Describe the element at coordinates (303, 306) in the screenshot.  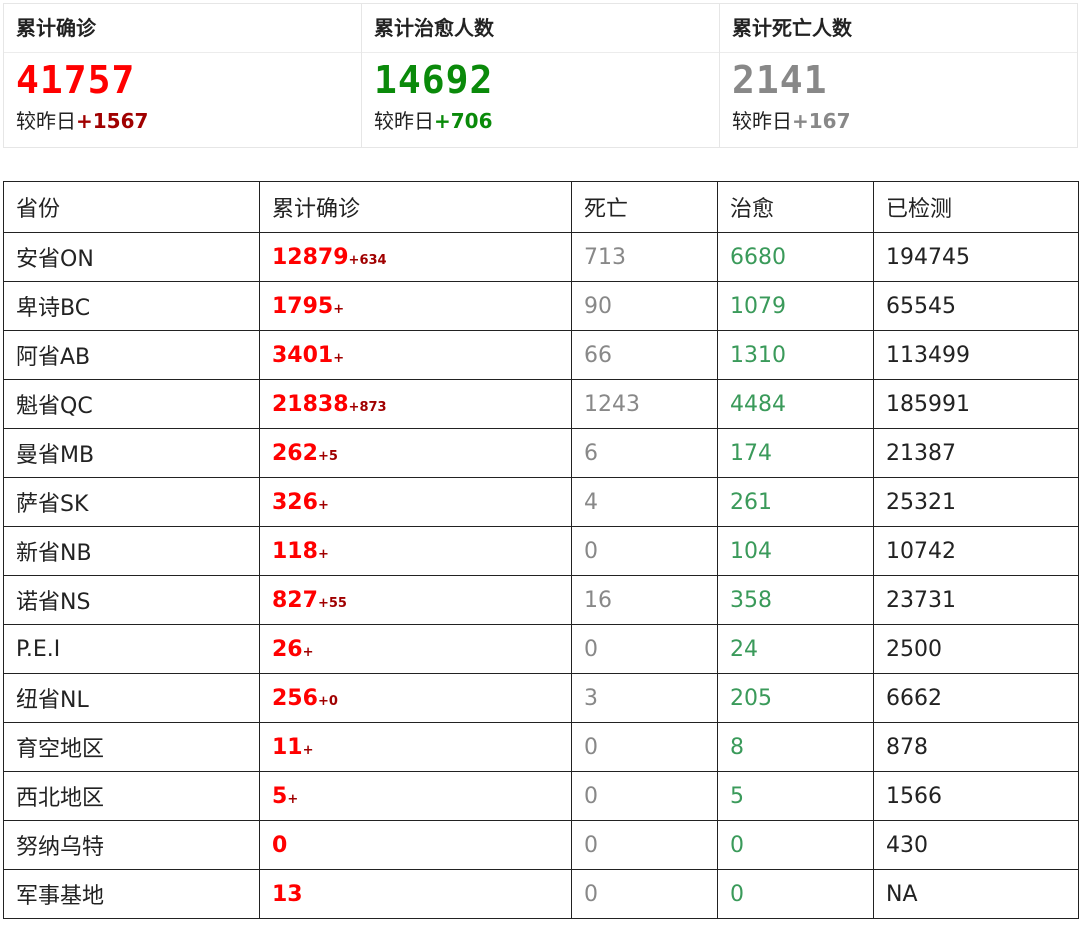
I see `confirmed-value: 1795` at that location.